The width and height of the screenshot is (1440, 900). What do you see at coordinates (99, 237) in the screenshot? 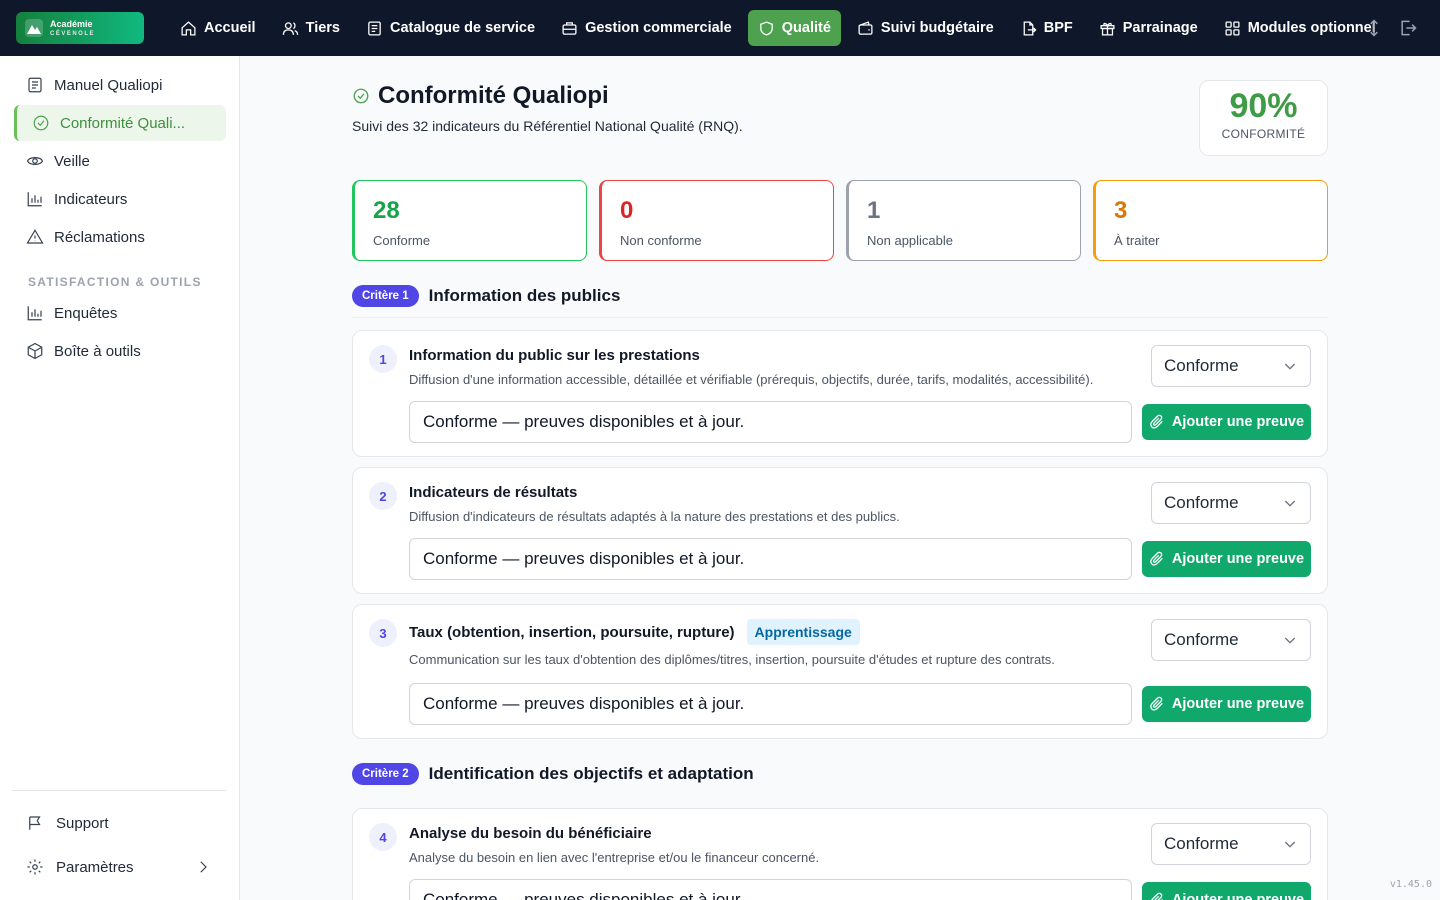
I see `sidebar-item-label: Réclamations` at bounding box center [99, 237].